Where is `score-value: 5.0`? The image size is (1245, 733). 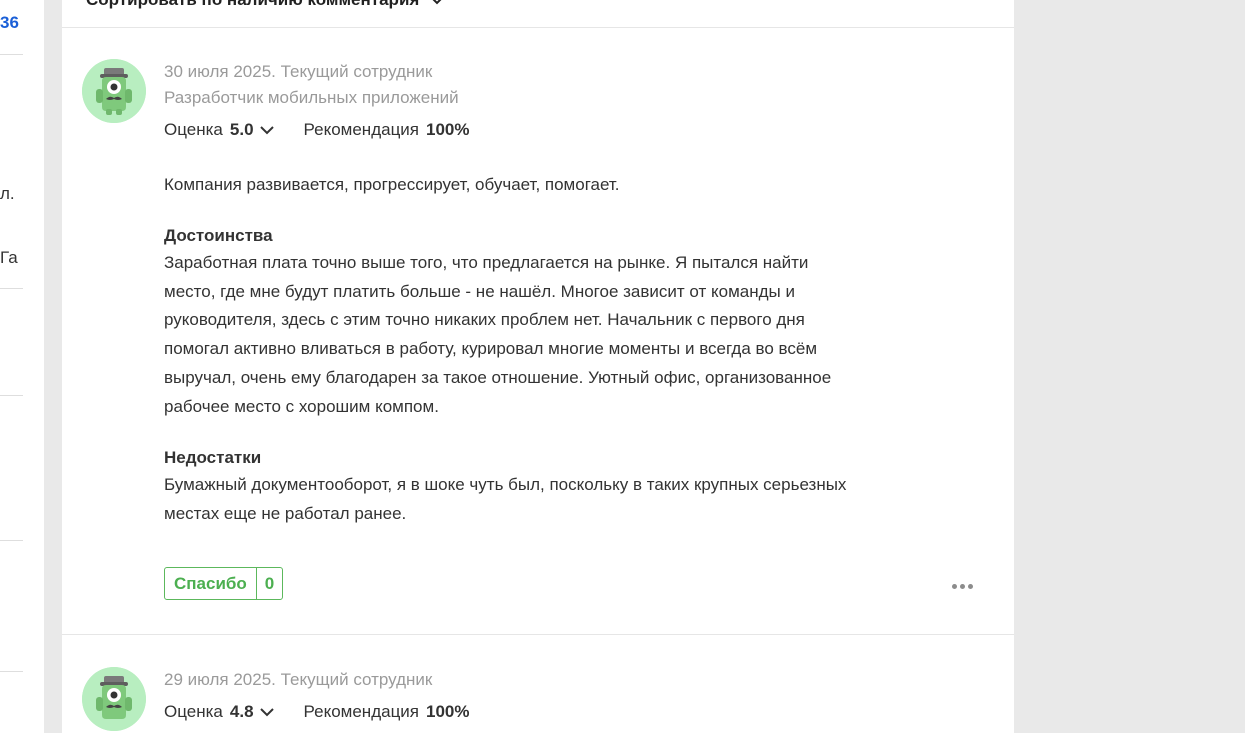 score-value: 5.0 is located at coordinates (242, 130).